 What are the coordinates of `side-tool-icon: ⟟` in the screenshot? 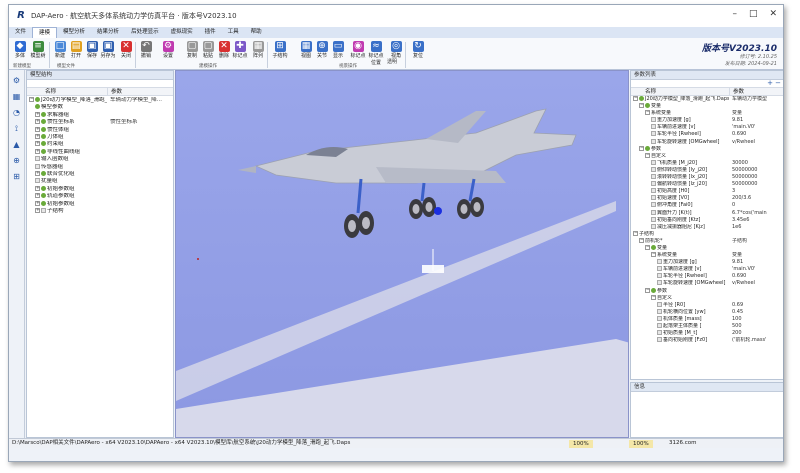 It's located at (16, 128).